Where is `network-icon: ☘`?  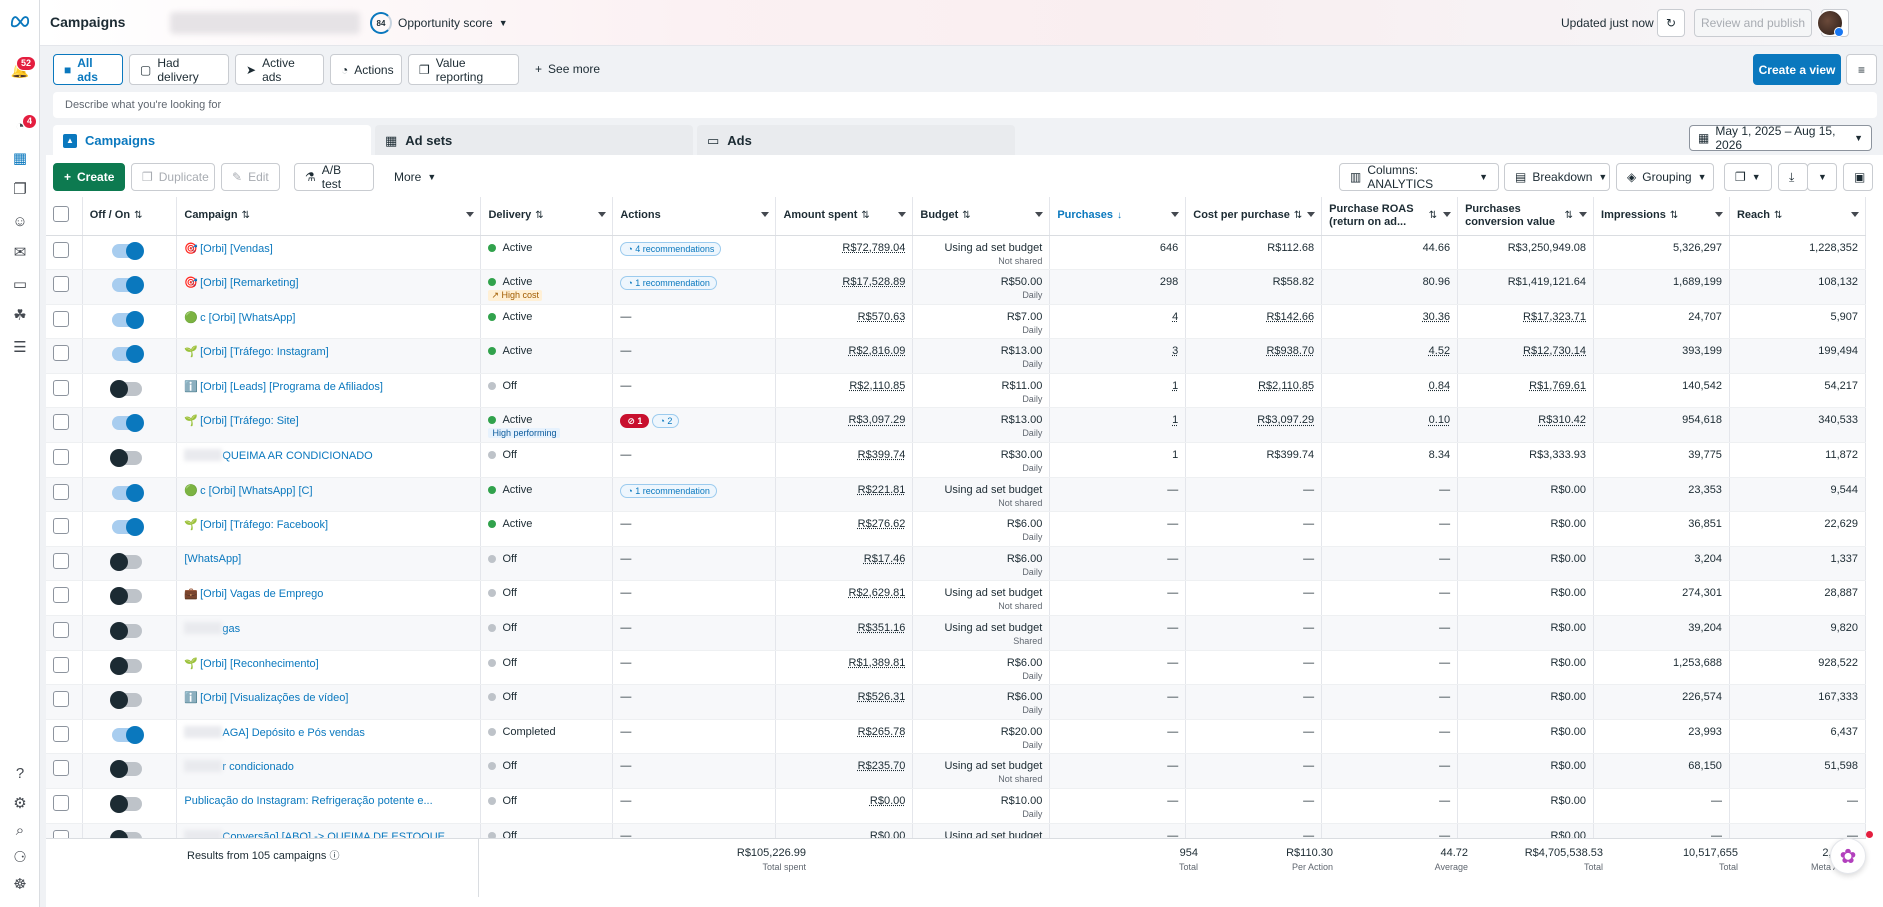 network-icon: ☘ is located at coordinates (20, 315).